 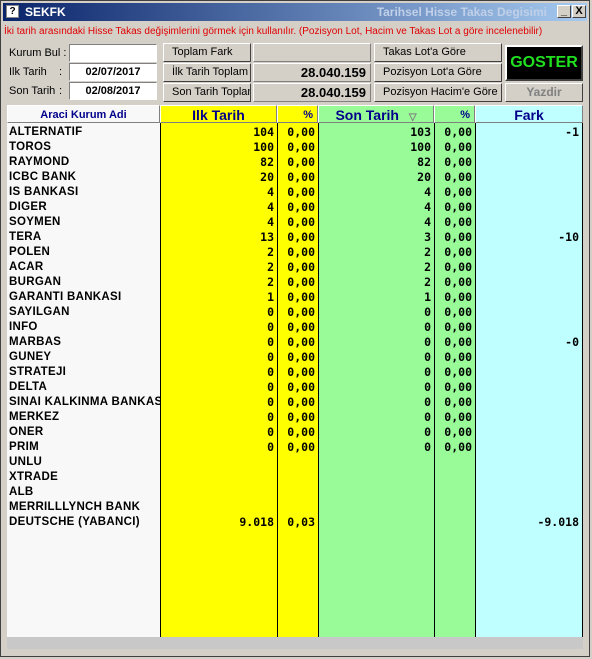 I want to click on takas-lot-button: Takas Lot'a Göre, so click(x=438, y=52).